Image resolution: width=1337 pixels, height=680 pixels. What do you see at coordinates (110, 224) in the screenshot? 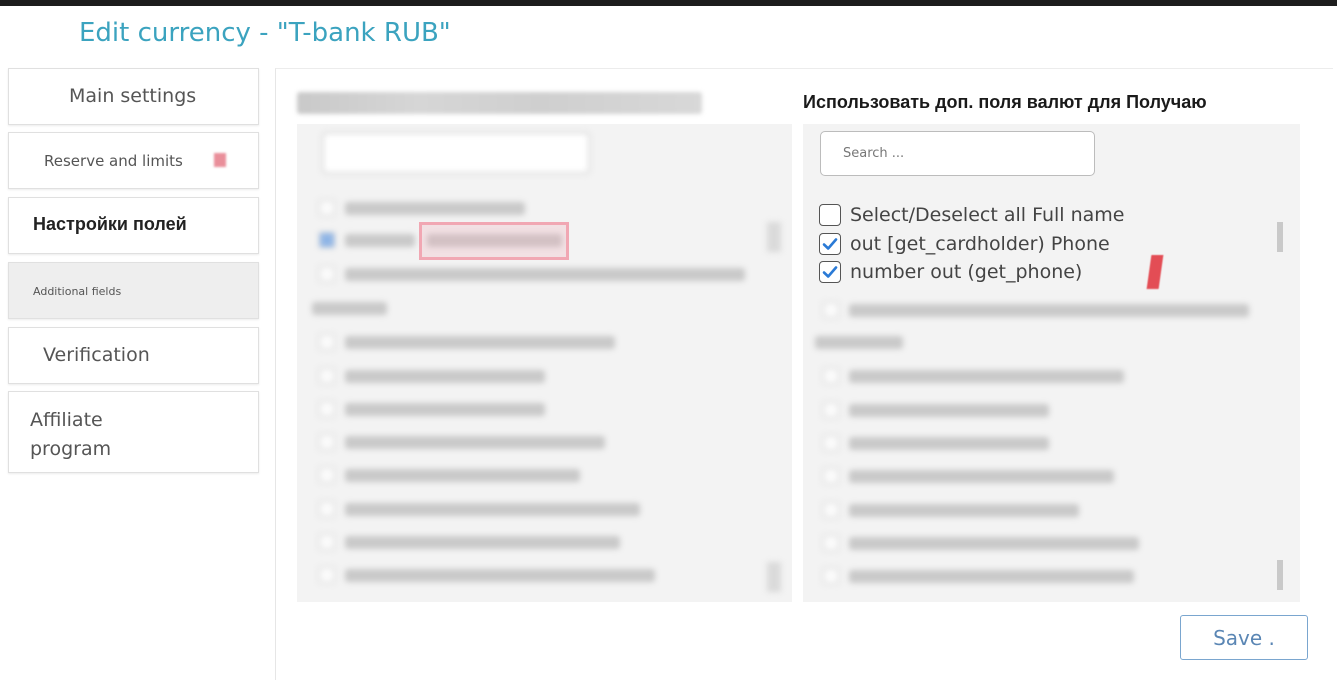
I see `tab-label: Настройки полей` at bounding box center [110, 224].